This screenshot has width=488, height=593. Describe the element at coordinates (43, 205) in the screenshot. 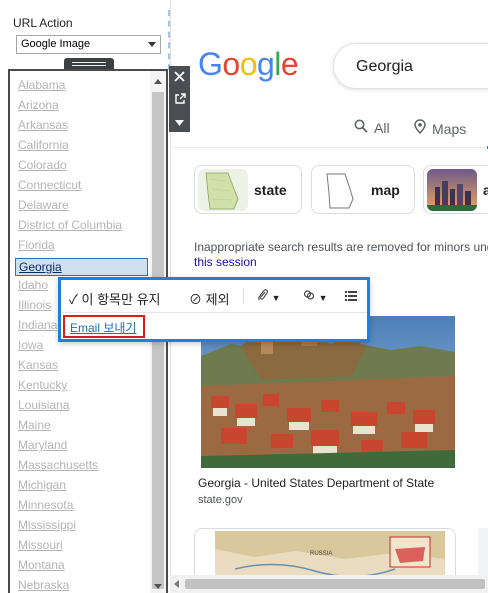

I see `state-item: Delaware` at that location.